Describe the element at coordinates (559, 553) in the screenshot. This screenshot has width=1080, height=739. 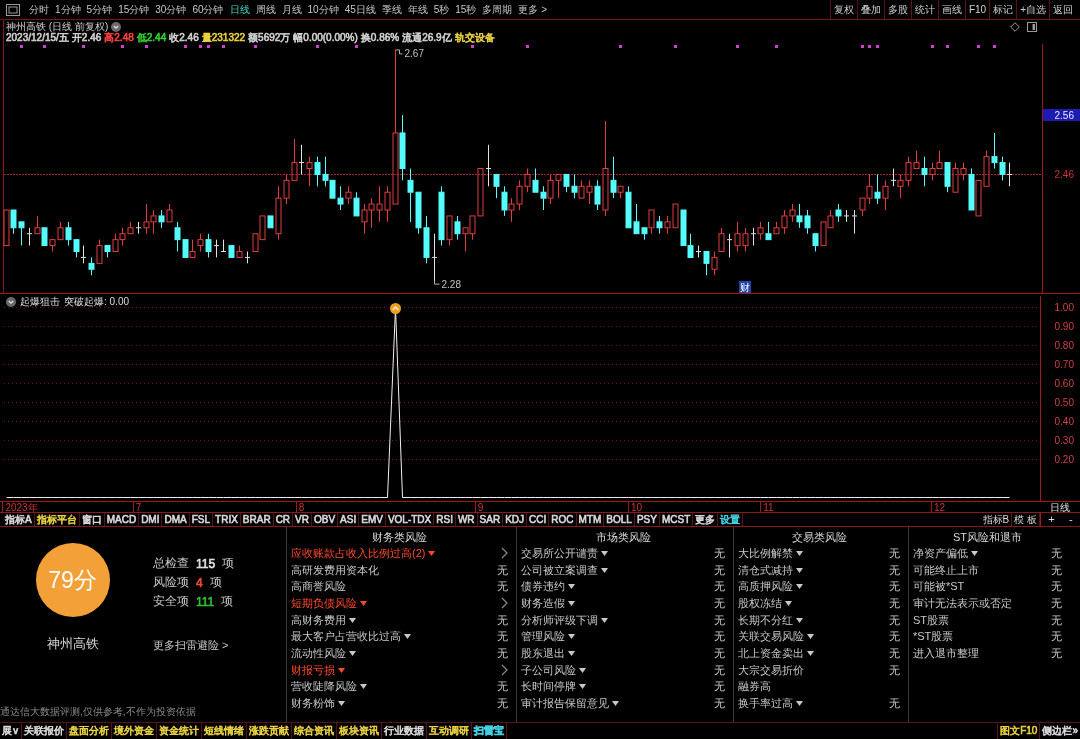
I see `risk-item: 交易所公开谴责` at that location.